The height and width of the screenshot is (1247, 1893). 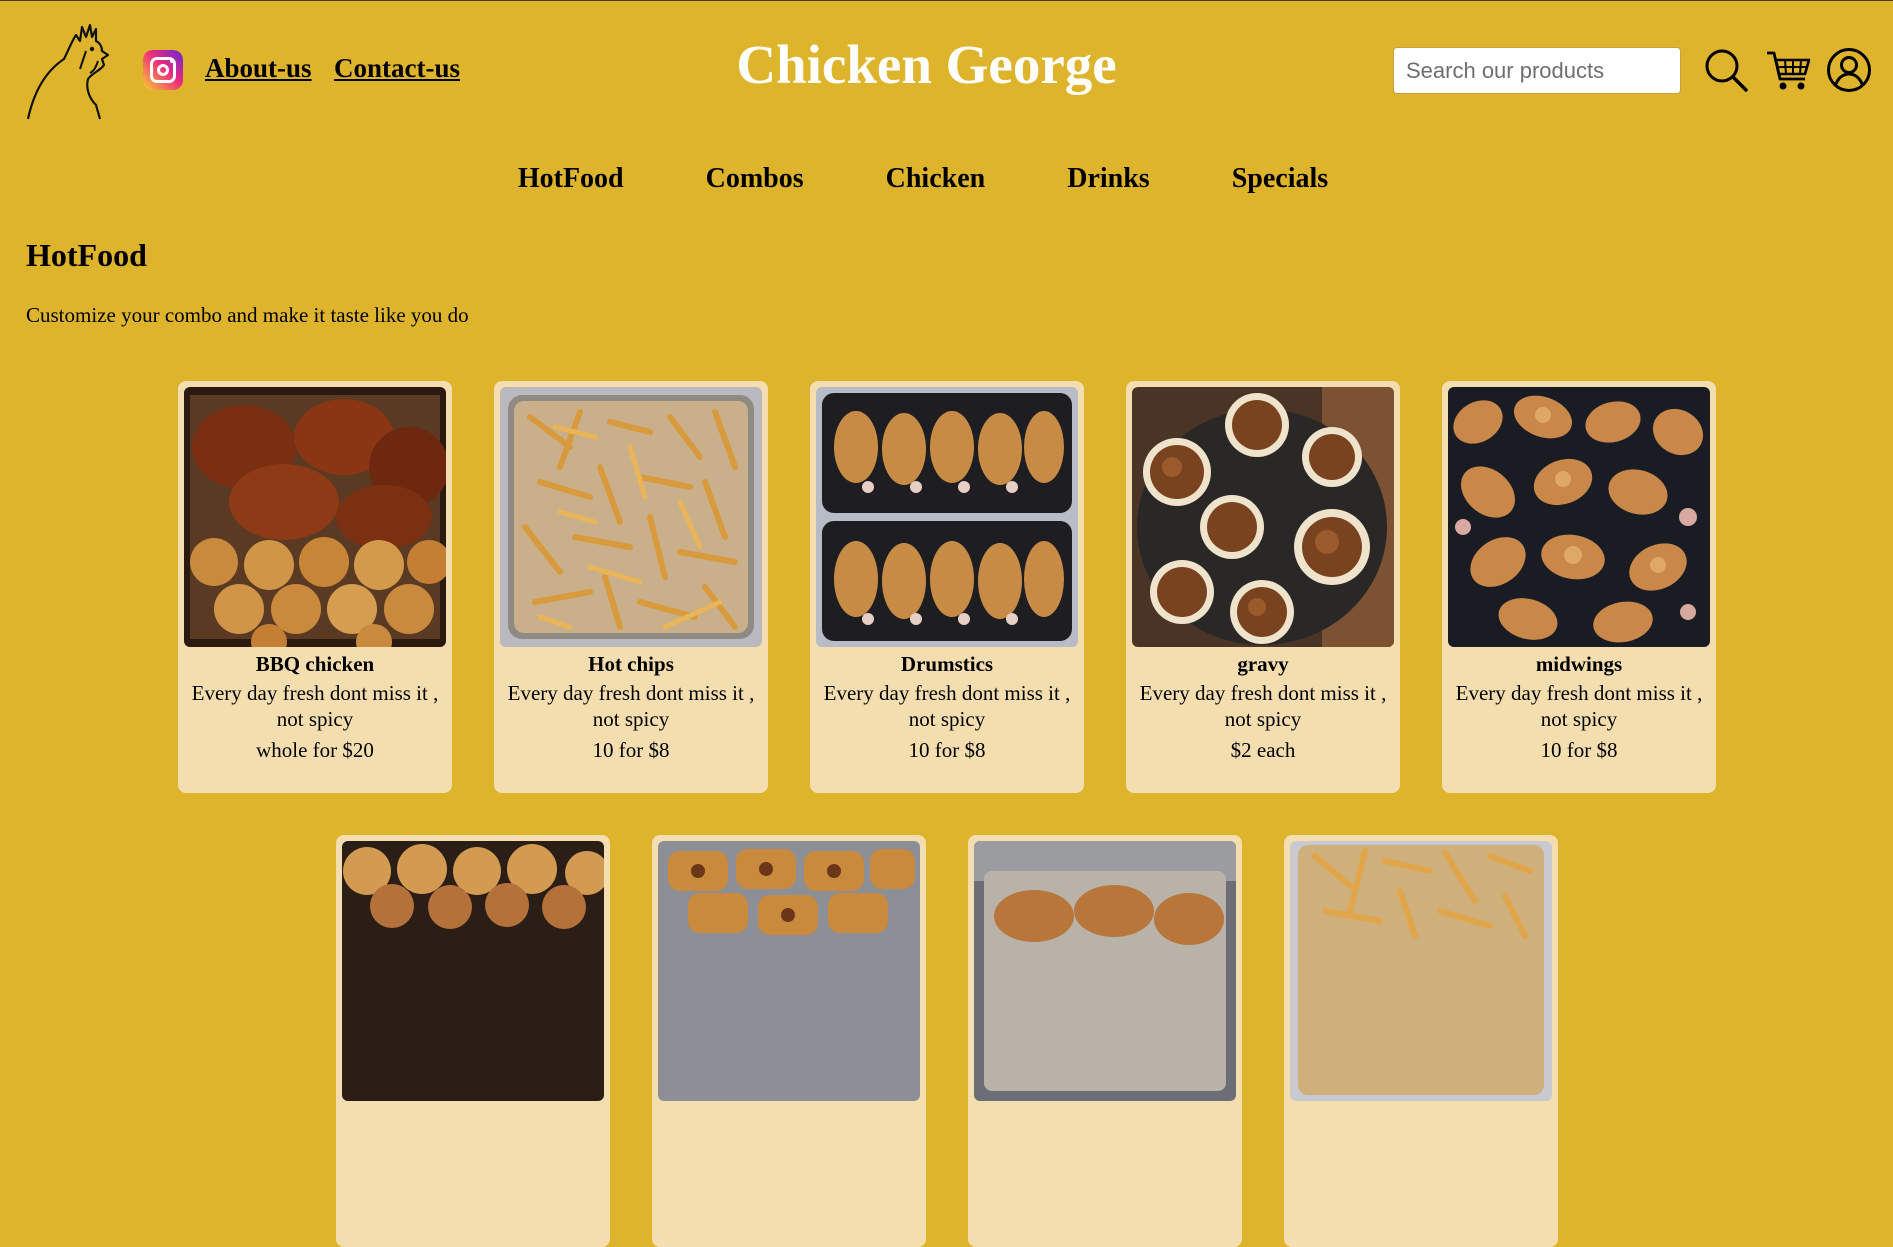 What do you see at coordinates (755, 179) in the screenshot?
I see `nav-item-combos: Combos` at bounding box center [755, 179].